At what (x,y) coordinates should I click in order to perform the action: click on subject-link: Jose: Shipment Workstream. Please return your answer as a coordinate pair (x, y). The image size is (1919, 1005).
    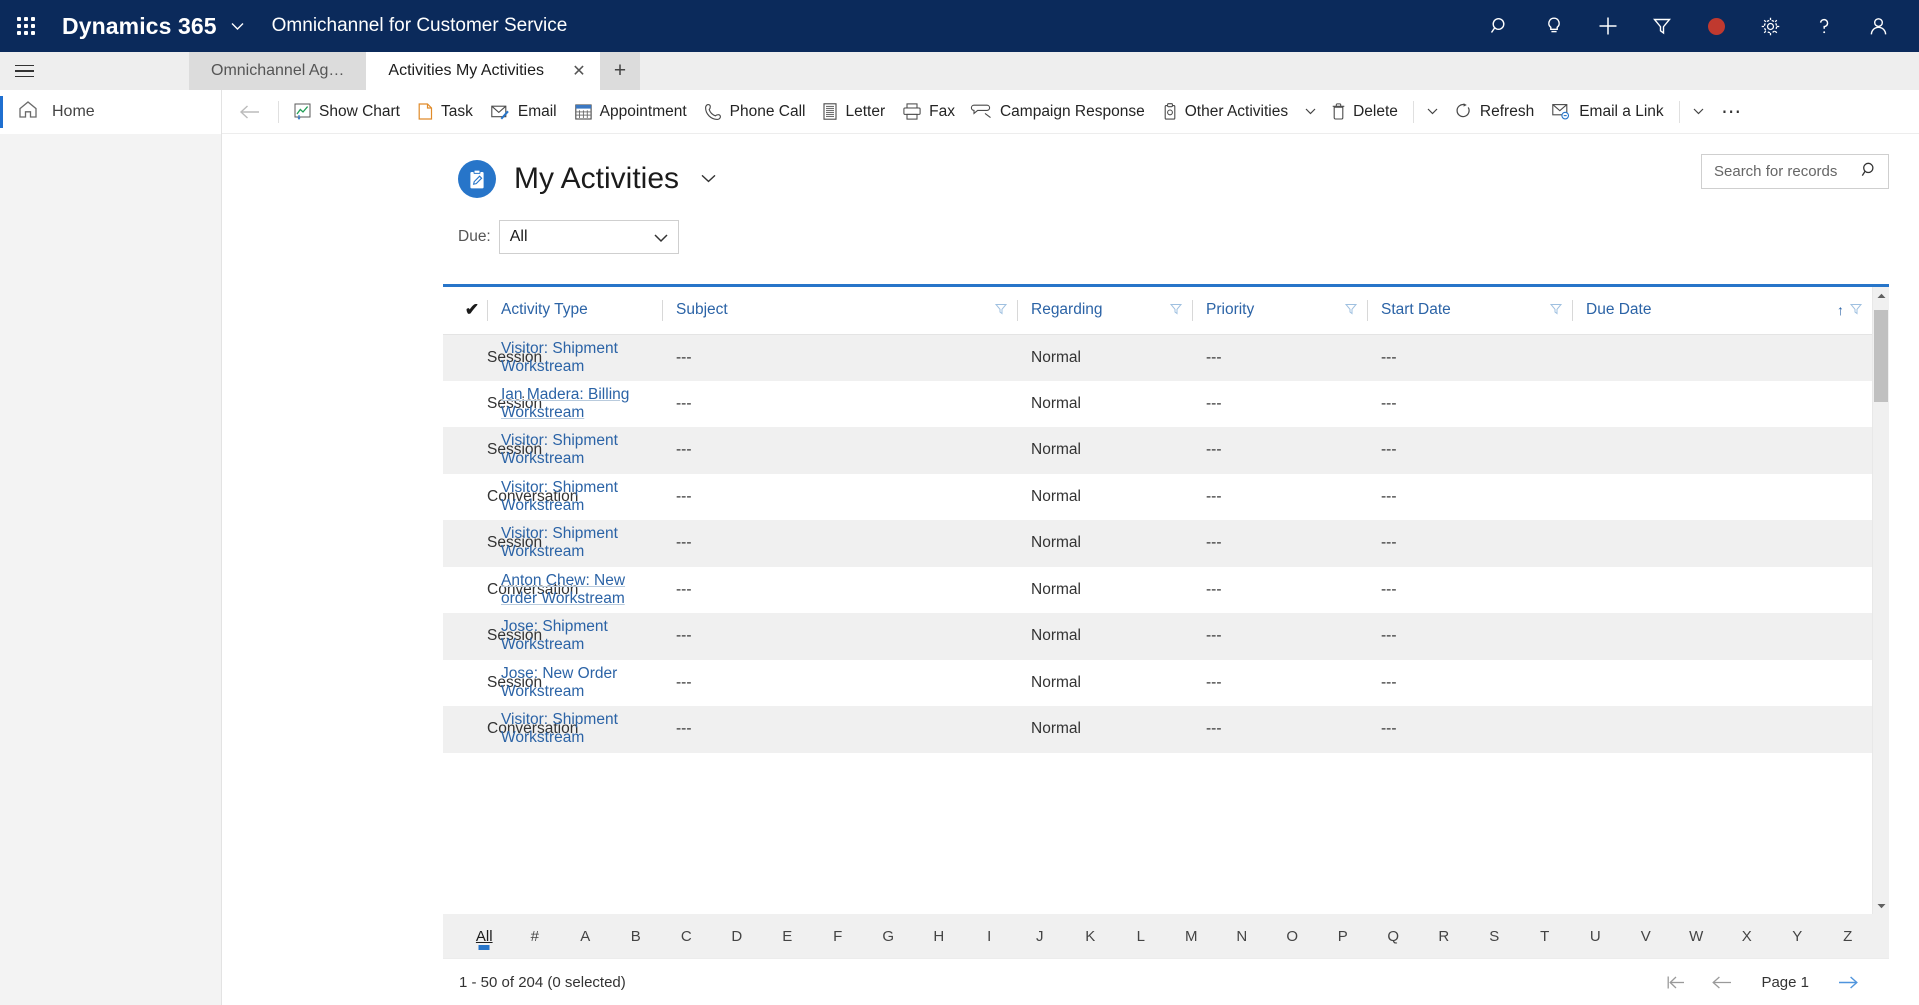
    Looking at the image, I should click on (554, 635).